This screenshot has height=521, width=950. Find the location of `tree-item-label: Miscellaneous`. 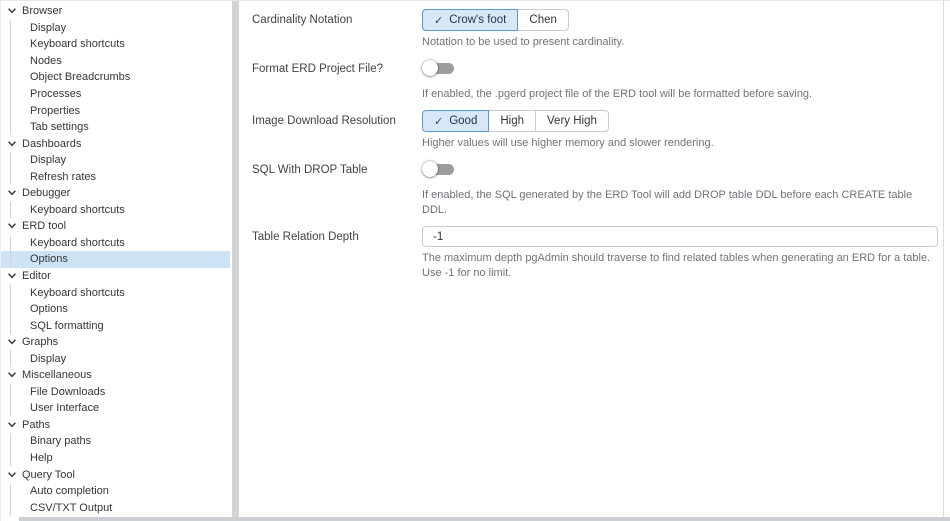

tree-item-label: Miscellaneous is located at coordinates (57, 375).